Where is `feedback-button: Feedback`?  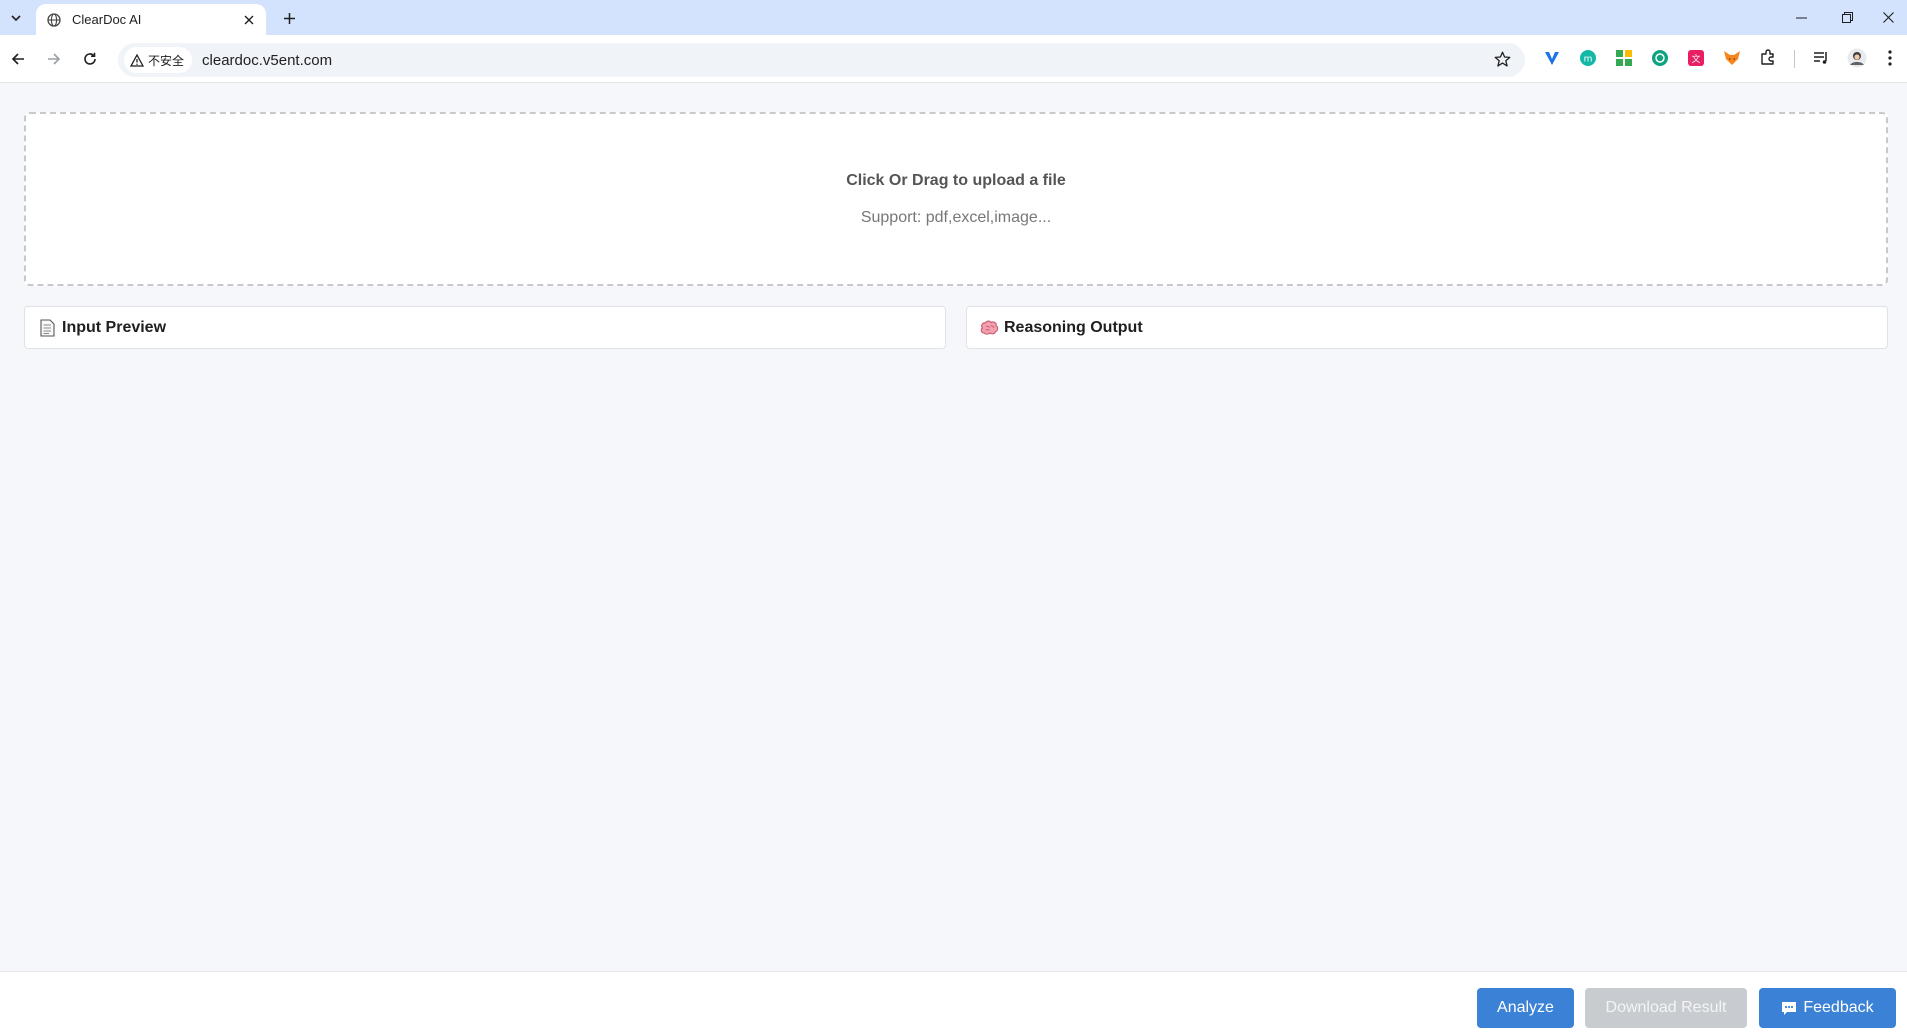 feedback-button: Feedback is located at coordinates (1827, 1008).